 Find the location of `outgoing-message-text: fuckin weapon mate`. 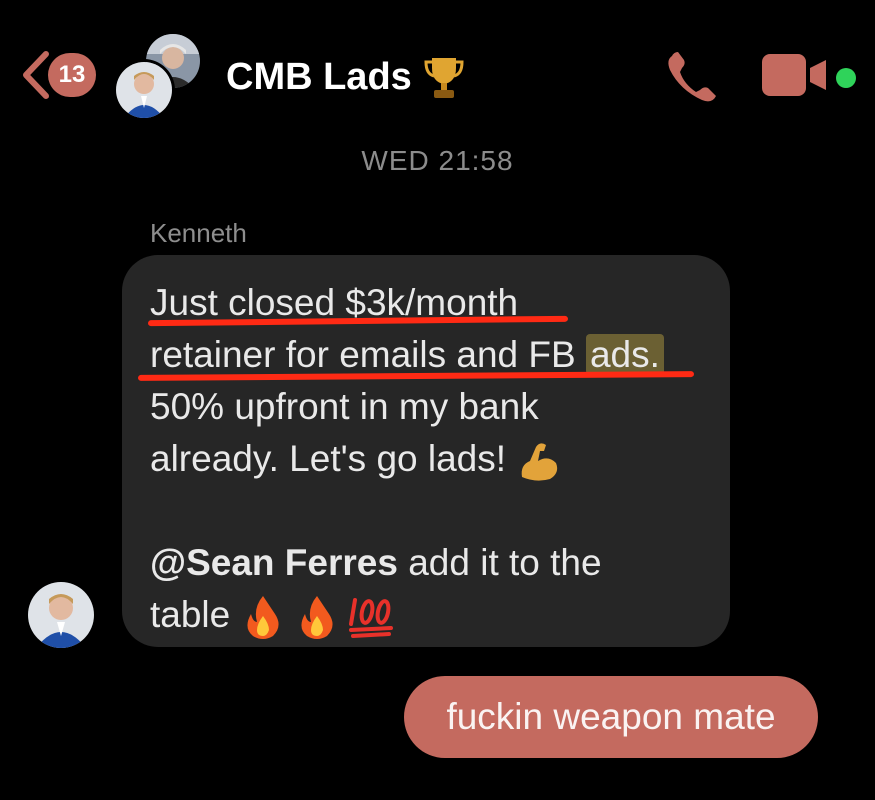

outgoing-message-text: fuckin weapon mate is located at coordinates (611, 716).